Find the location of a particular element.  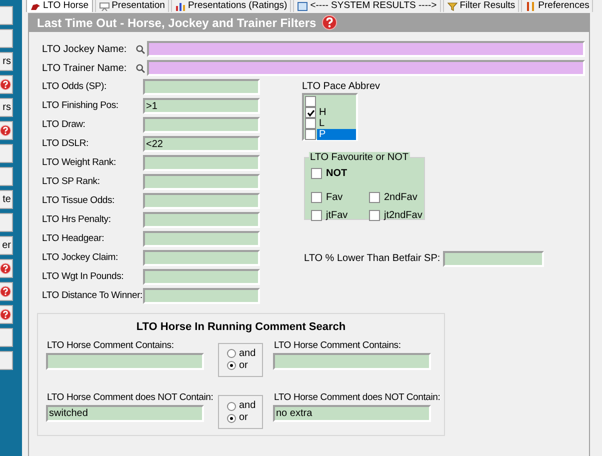

tab: Filter Results is located at coordinates (481, 6).